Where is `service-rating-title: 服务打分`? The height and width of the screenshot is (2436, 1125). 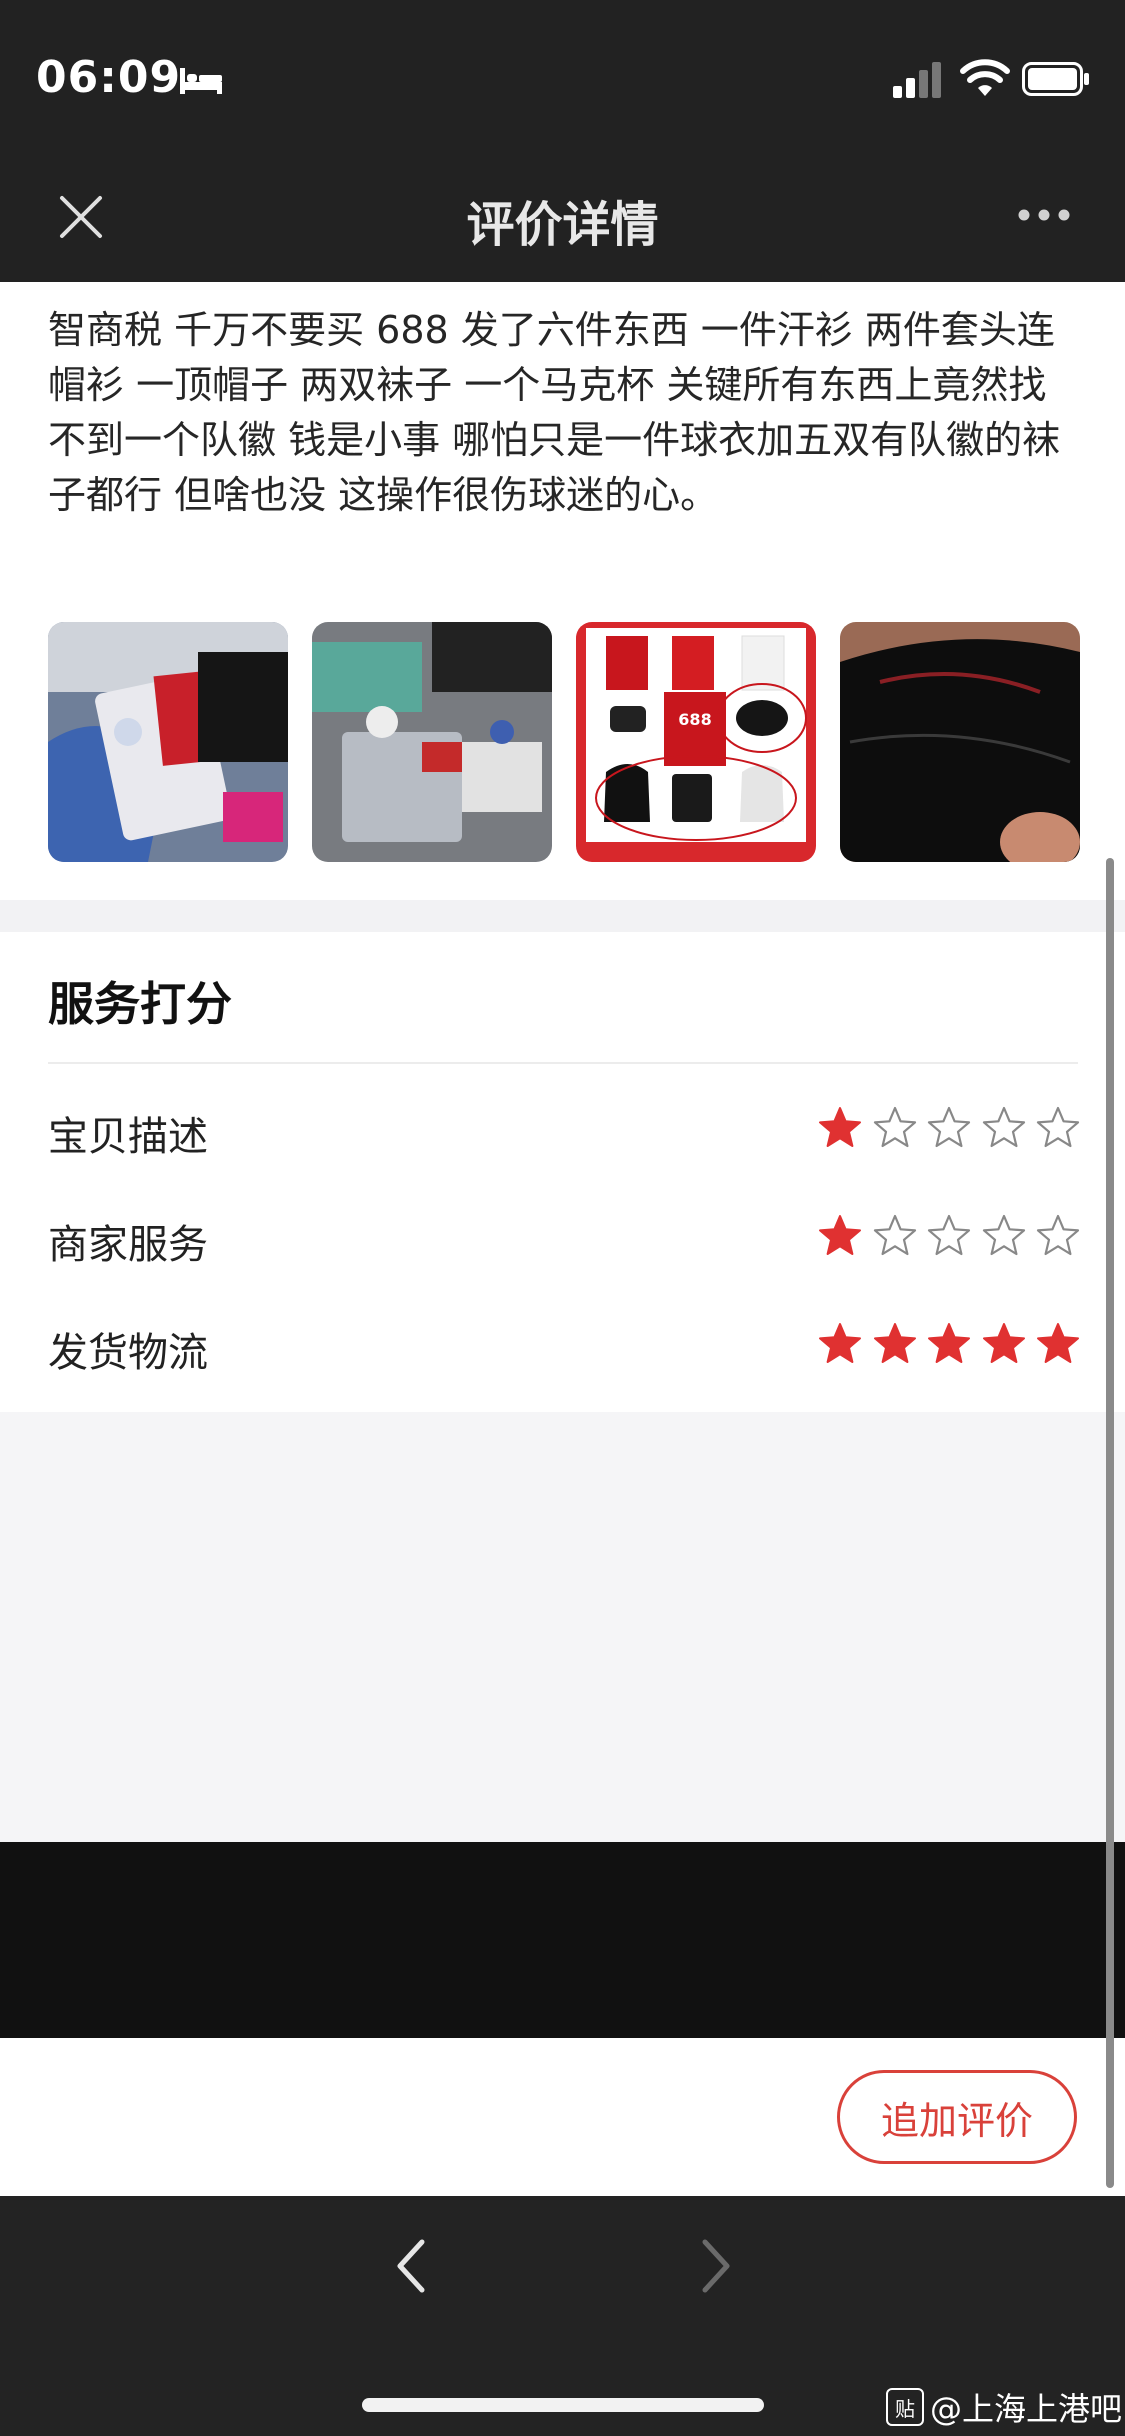
service-rating-title: 服务打分 is located at coordinates (140, 1004).